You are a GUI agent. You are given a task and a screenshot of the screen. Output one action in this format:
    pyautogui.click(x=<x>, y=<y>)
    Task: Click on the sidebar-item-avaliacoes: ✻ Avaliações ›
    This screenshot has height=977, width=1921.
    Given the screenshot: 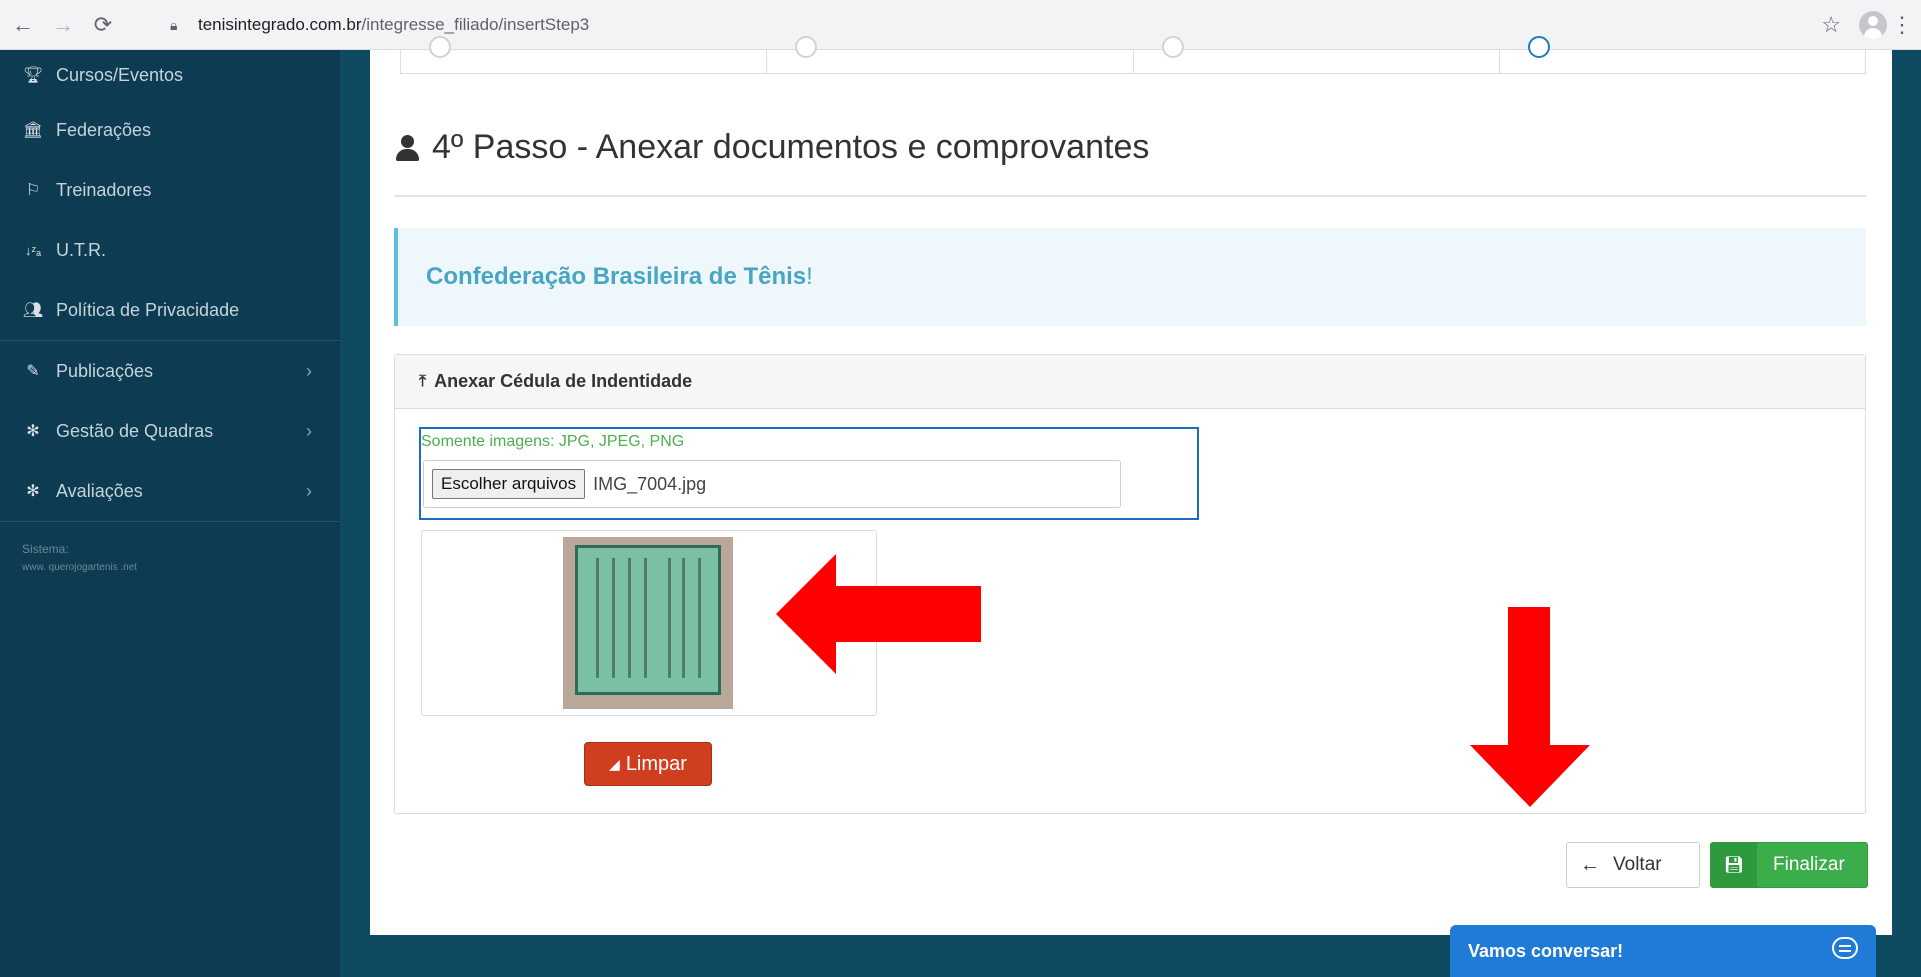 What is the action you would take?
    pyautogui.click(x=170, y=491)
    